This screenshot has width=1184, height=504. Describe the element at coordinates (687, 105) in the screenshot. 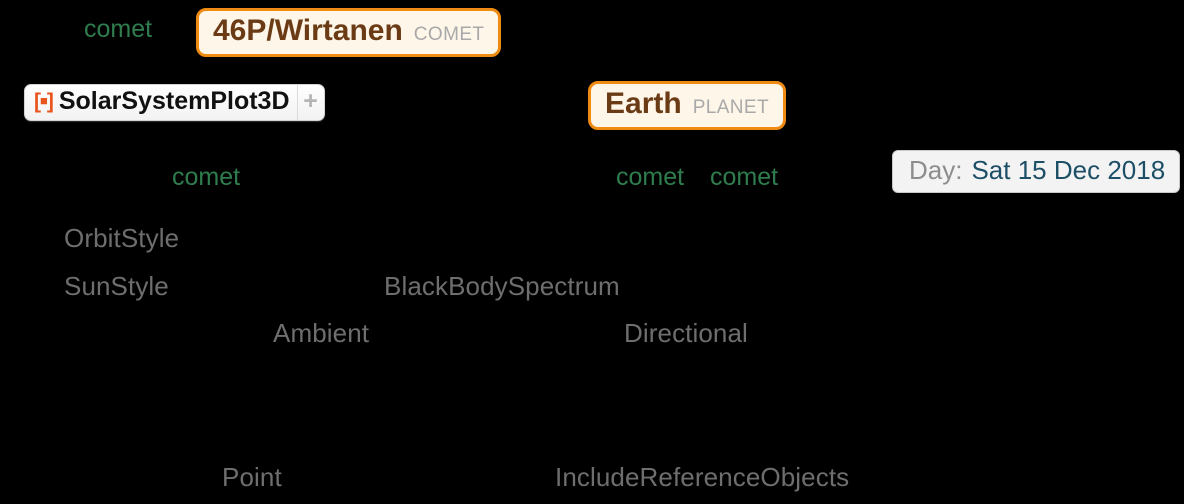

I see `entity-box-earth: Earth PLANET` at that location.